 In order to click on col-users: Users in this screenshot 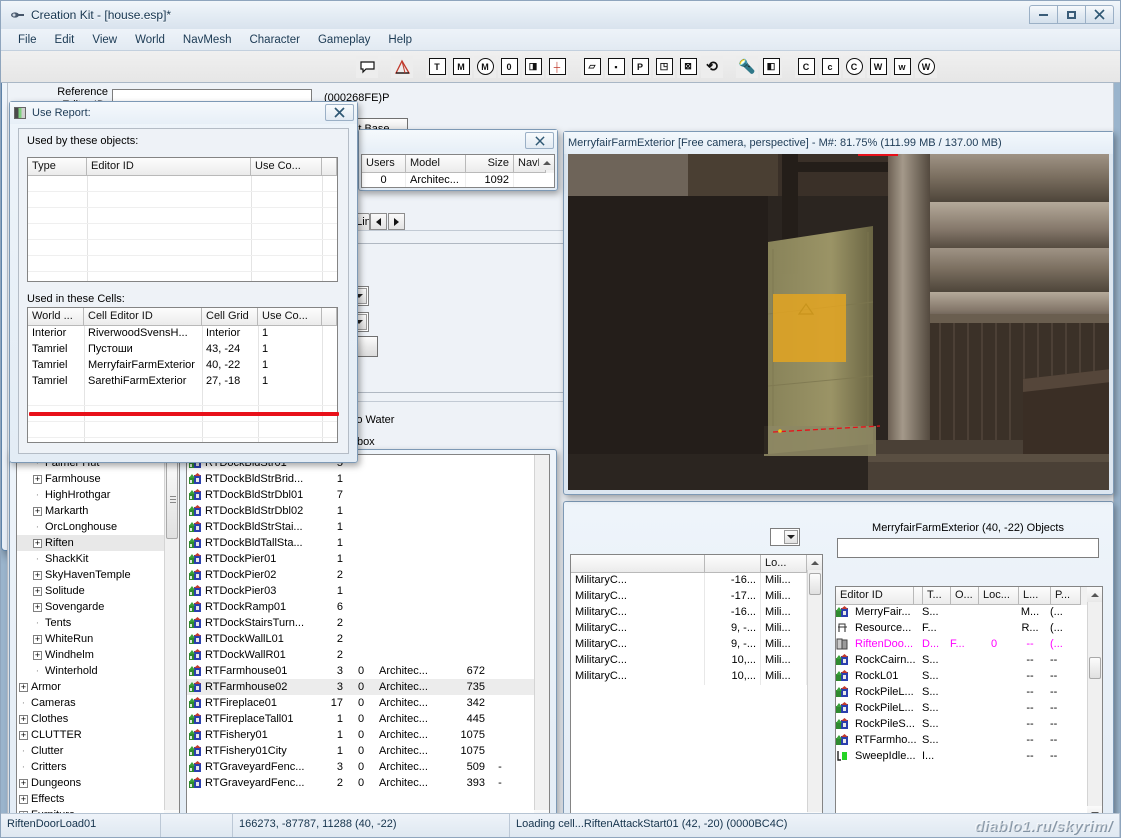, I will do `click(384, 164)`.